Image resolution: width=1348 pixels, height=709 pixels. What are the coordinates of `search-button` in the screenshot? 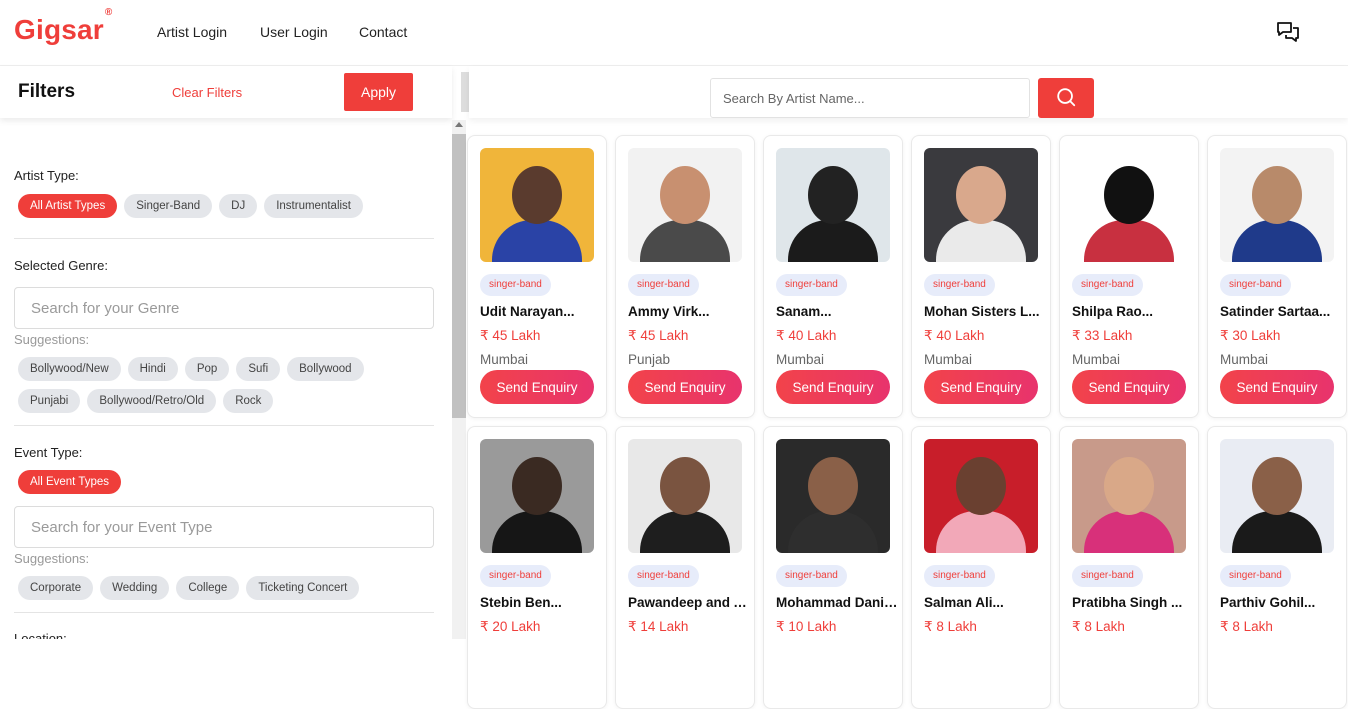 It's located at (1066, 98).